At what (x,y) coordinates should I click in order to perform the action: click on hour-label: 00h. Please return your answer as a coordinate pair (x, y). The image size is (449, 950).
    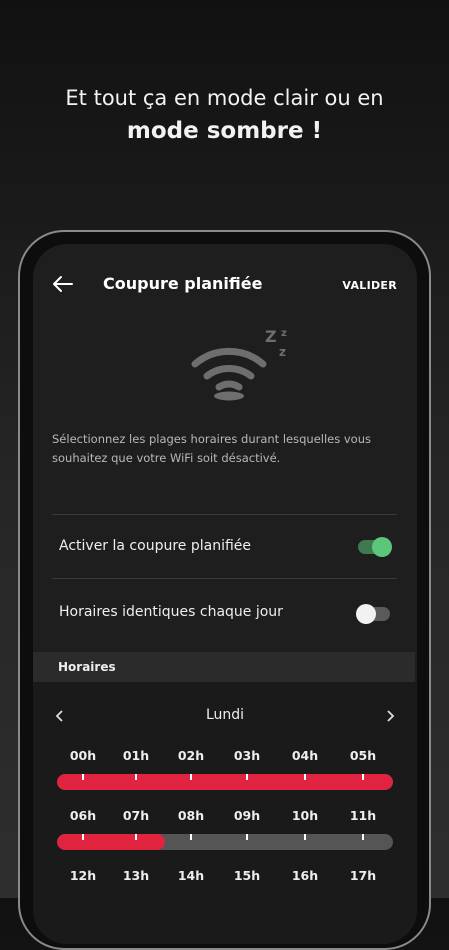
    Looking at the image, I should click on (83, 755).